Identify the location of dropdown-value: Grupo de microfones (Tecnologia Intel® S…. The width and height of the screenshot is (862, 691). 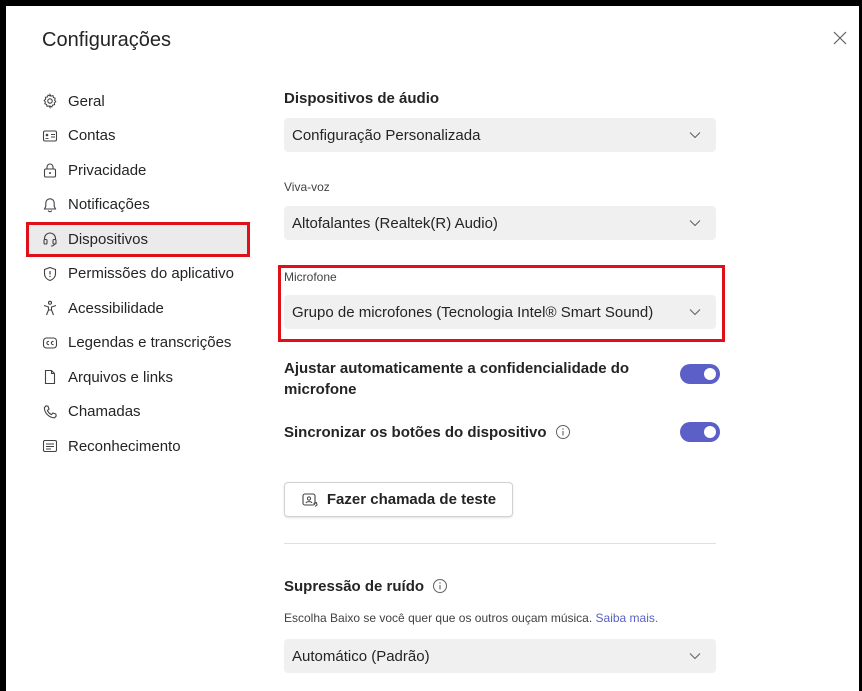
(473, 312).